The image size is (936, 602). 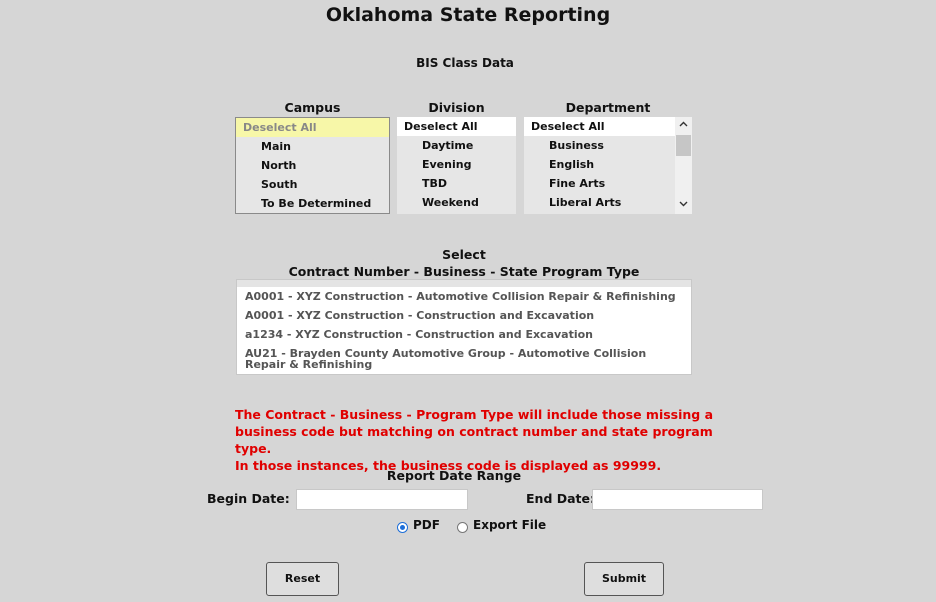 What do you see at coordinates (456, 183) in the screenshot?
I see `division-option-tbd: TBD` at bounding box center [456, 183].